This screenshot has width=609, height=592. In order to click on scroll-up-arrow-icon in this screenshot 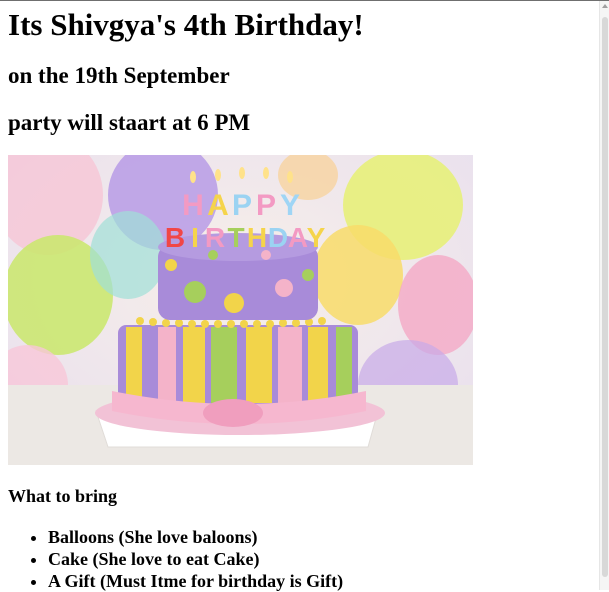, I will do `click(605, 6)`.